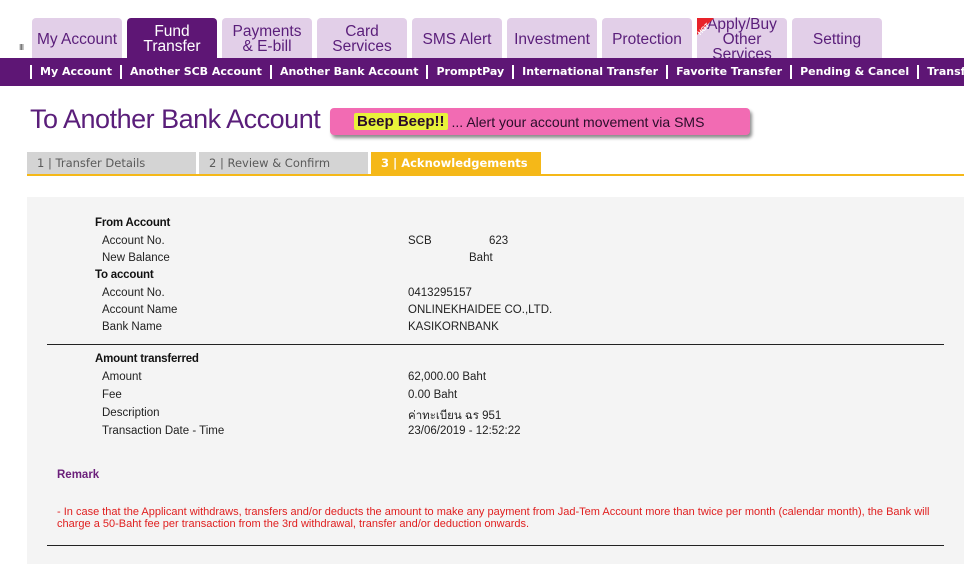  Describe the element at coordinates (194, 72) in the screenshot. I see `subnav-another-scb-account: Another SCB Account` at that location.